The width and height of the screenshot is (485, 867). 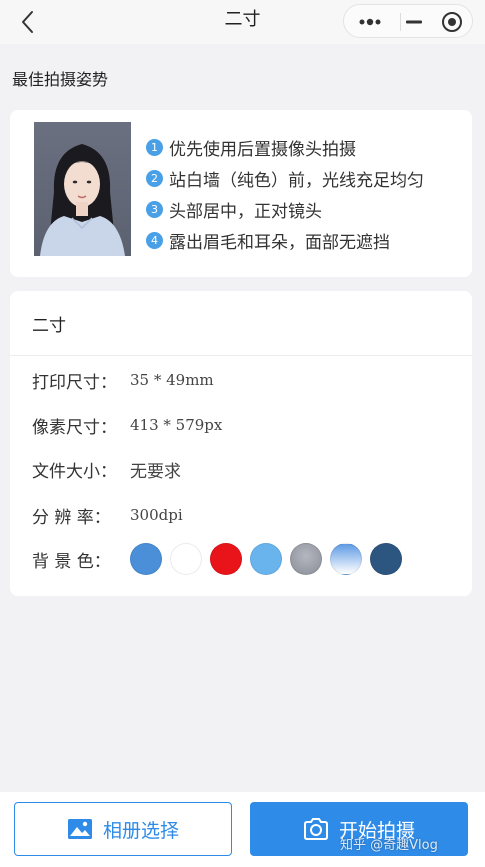 What do you see at coordinates (346, 559) in the screenshot?
I see `color-swatch-gradient-blue` at bounding box center [346, 559].